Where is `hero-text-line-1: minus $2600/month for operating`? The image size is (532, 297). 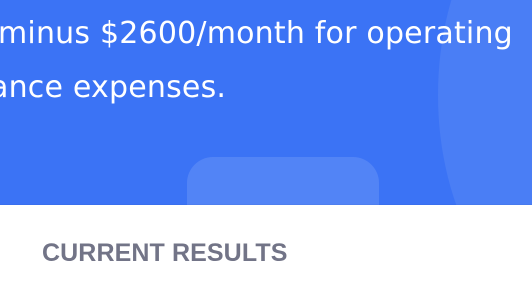
hero-text-line-1: minus $2600/month for operating is located at coordinates (256, 33).